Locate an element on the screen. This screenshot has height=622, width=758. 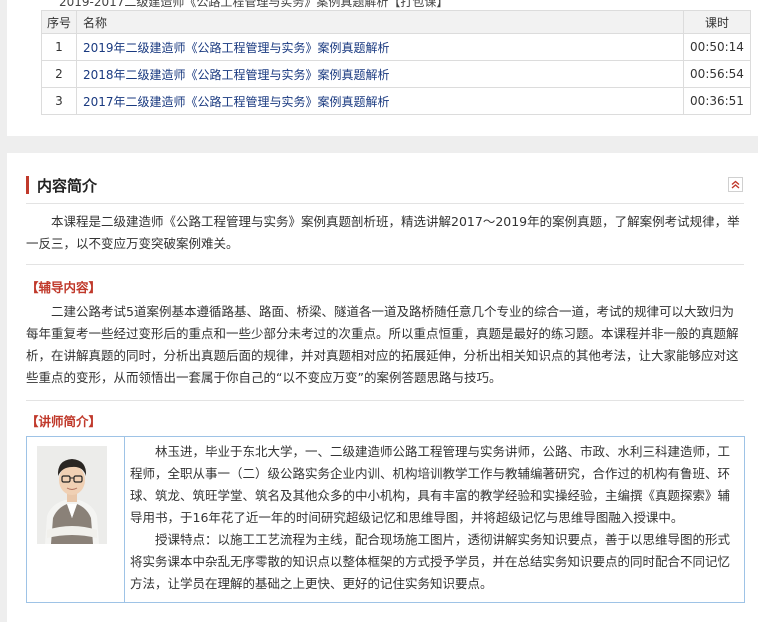
header-divider is located at coordinates (385, 203).